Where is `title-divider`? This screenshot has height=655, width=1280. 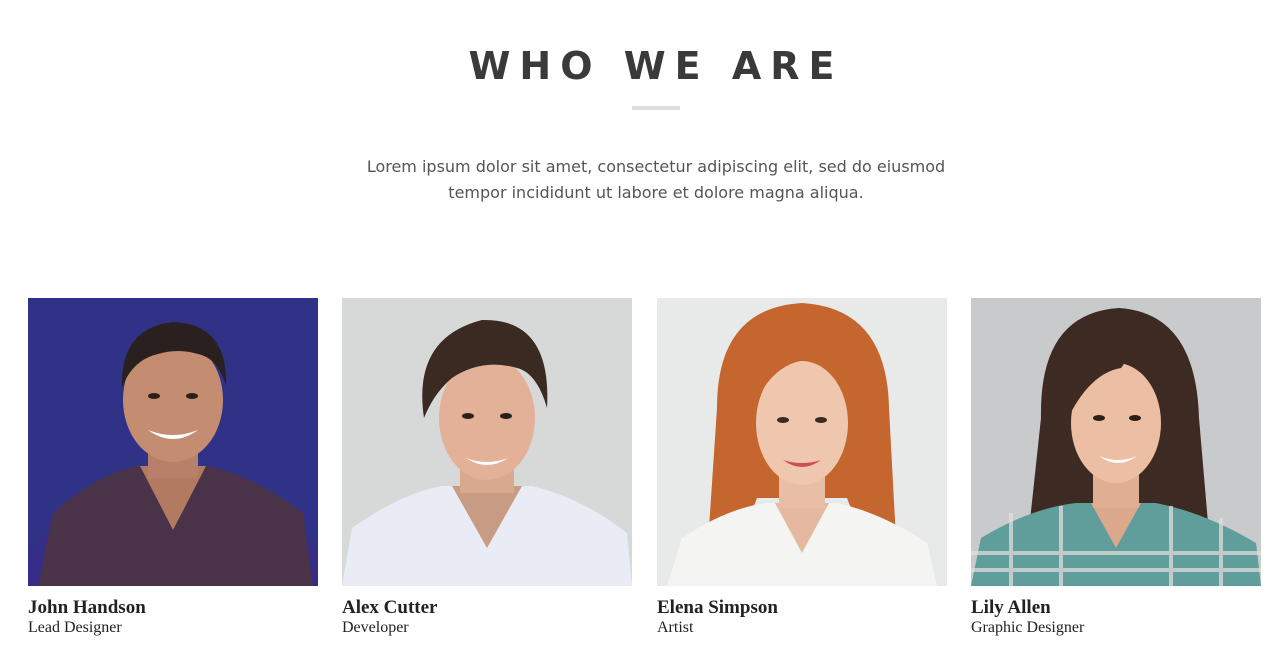
title-divider is located at coordinates (656, 108).